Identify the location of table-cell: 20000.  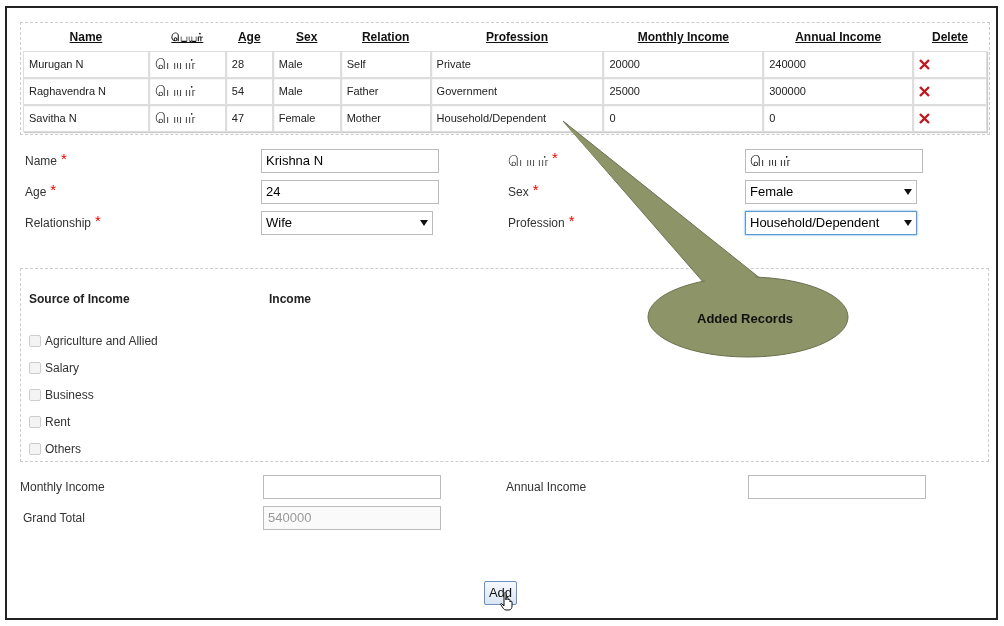
(683, 64).